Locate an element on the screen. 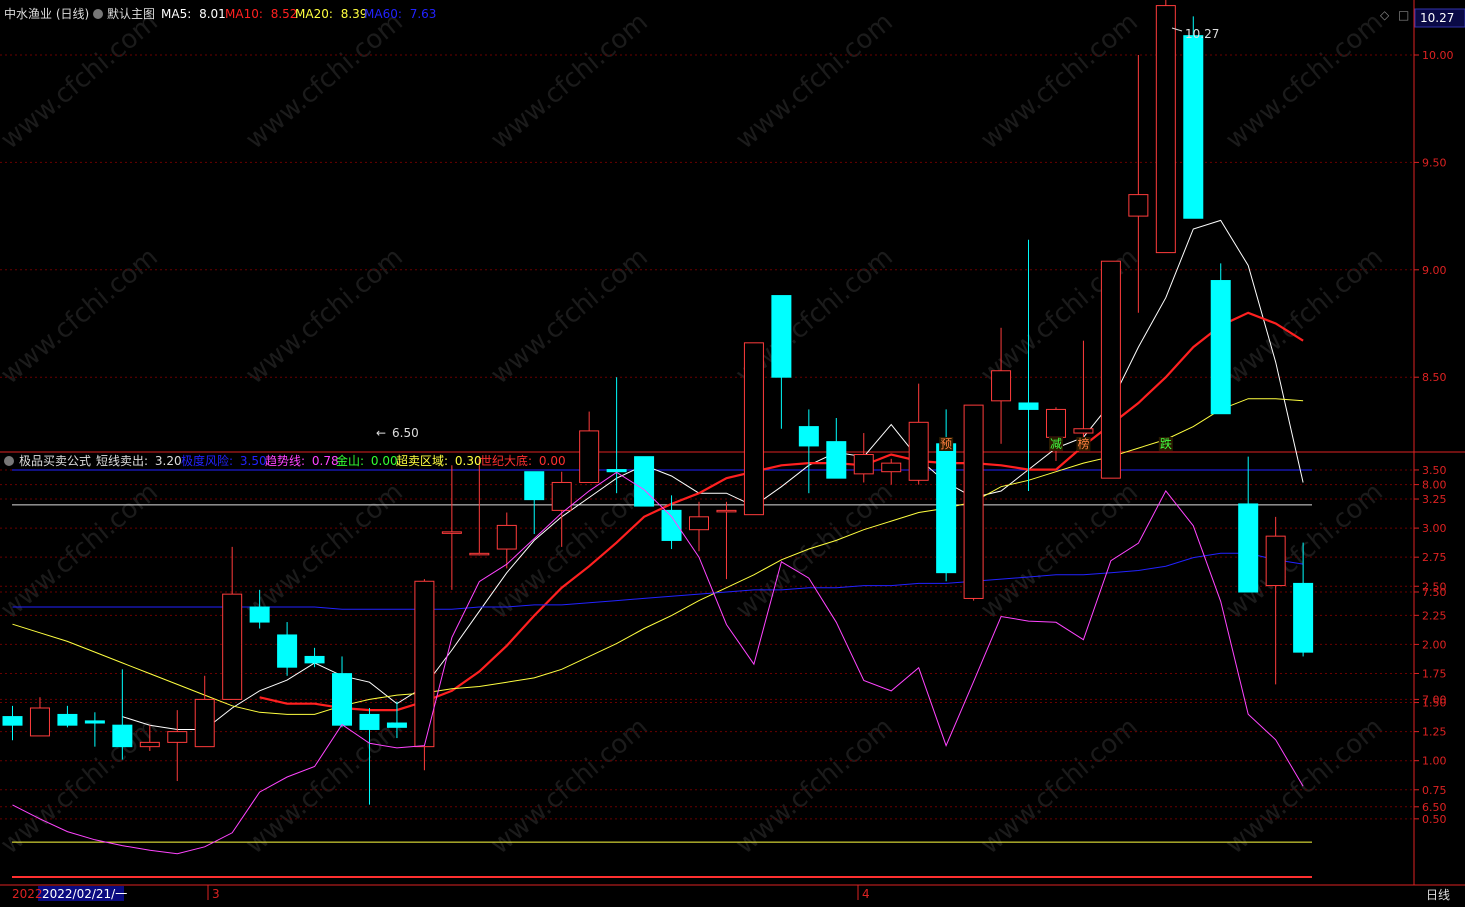  price-tick-label: 8.50 is located at coordinates (1434, 377).